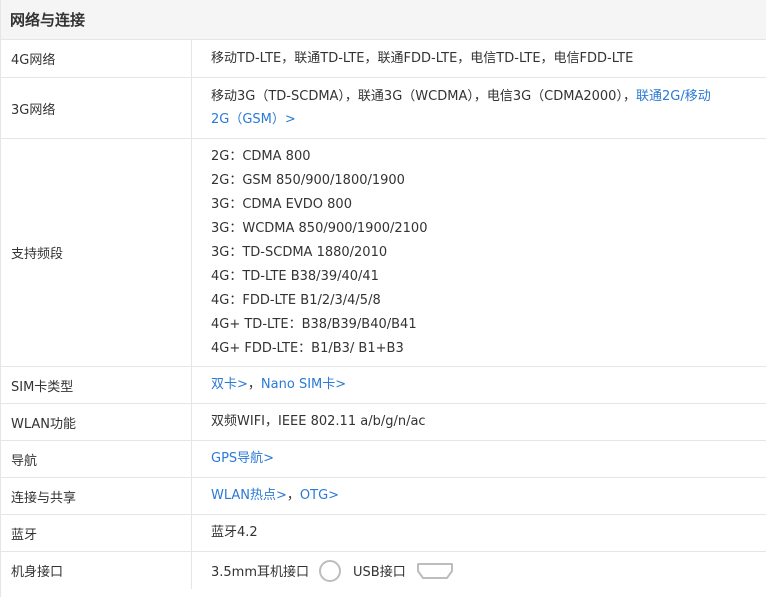  I want to click on value-line: 双卡>，Nano SIM卡>, so click(488, 385).